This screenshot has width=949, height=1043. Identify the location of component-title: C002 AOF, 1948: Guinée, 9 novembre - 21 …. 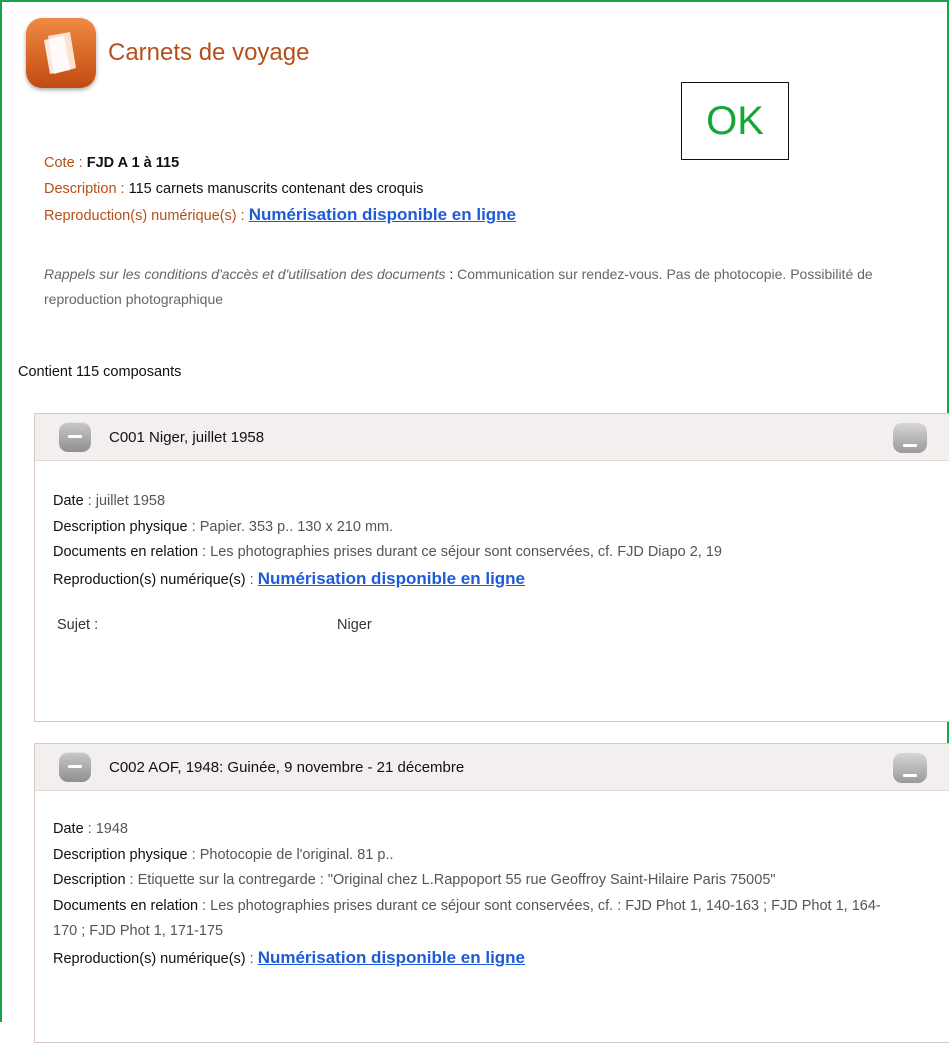
(287, 767).